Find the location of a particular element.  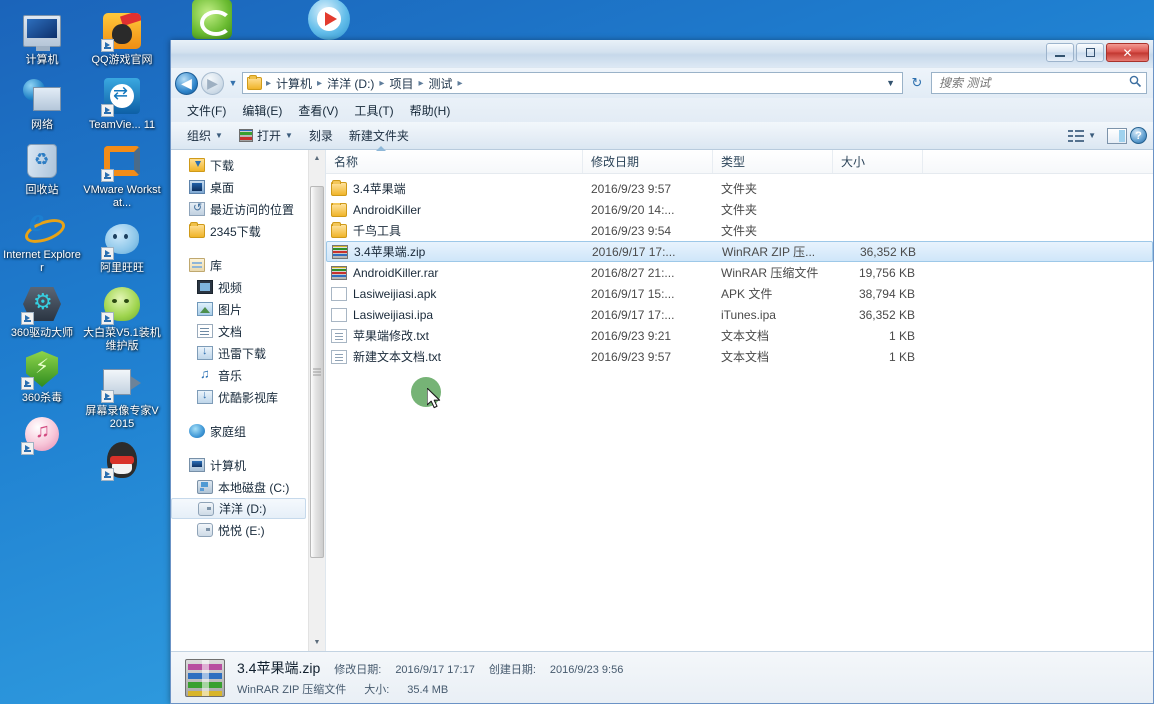

desktop-icon-green-browser is located at coordinates (212, 20).